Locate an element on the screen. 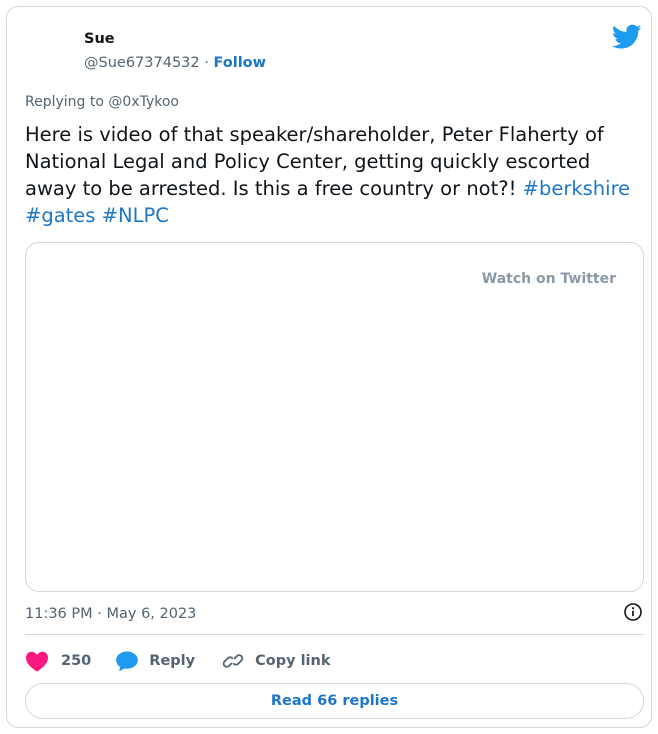  reply-button: Reply is located at coordinates (155, 661).